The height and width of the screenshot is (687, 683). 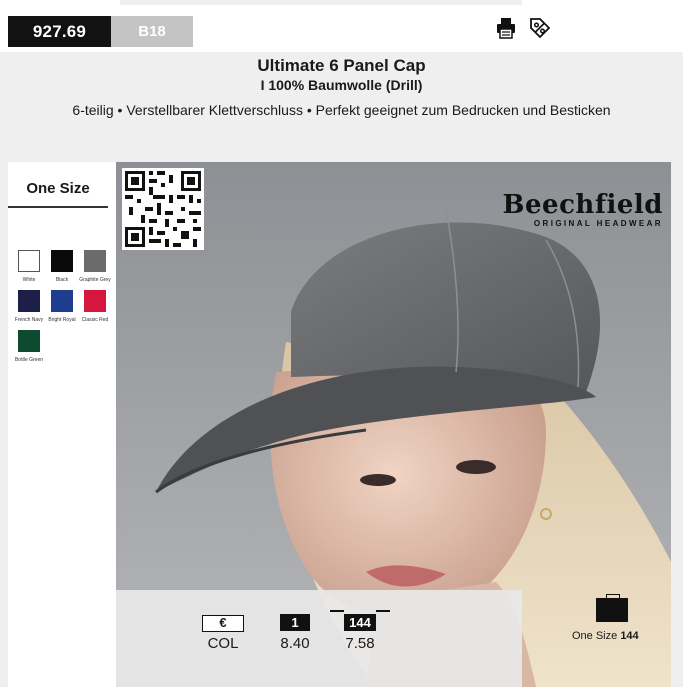 I want to click on qr-code, so click(x=163, y=209).